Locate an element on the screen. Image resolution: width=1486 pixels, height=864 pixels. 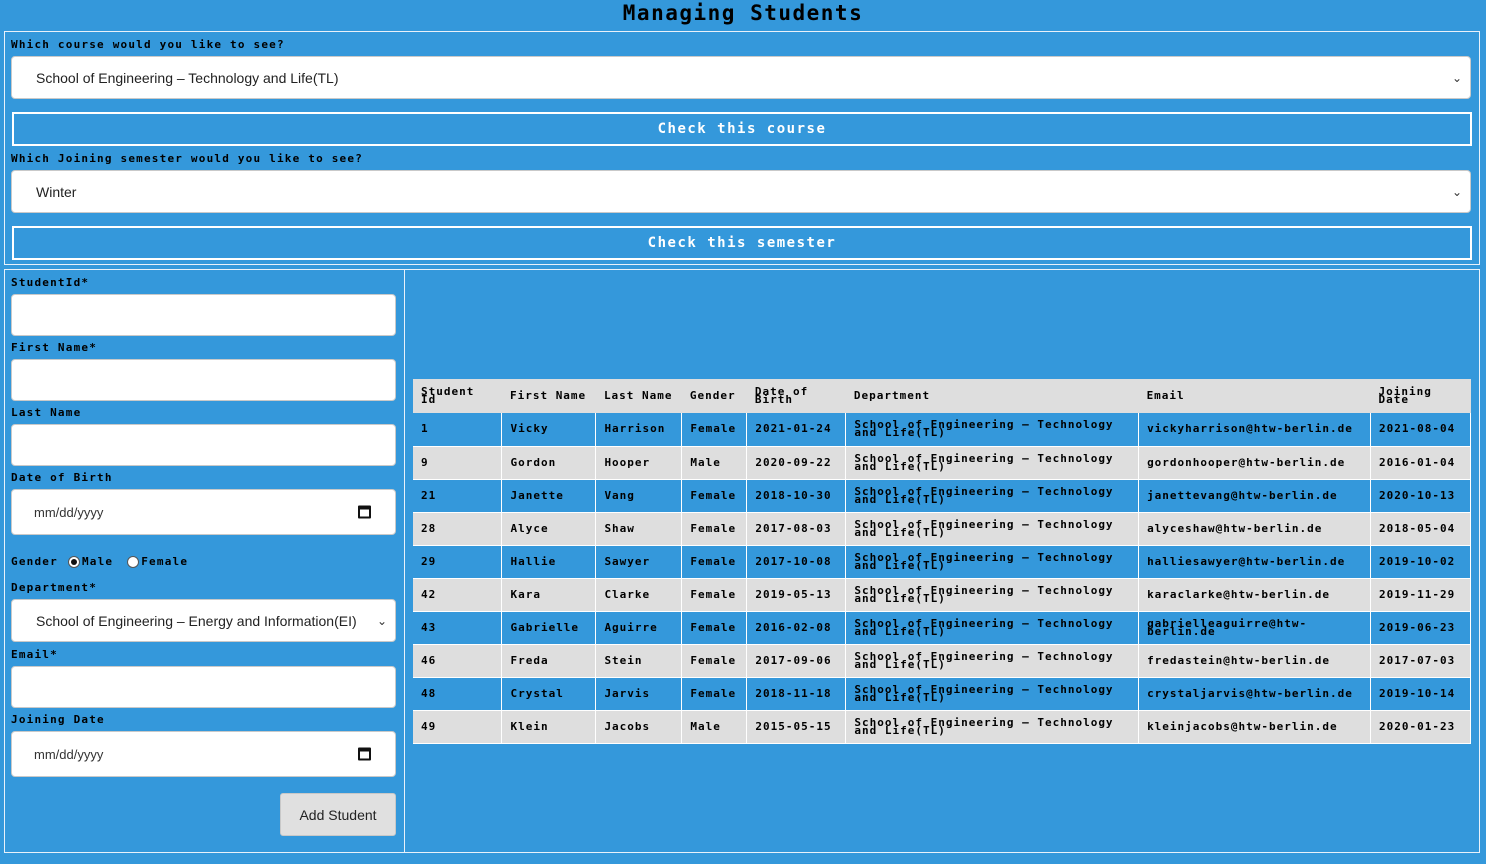
column-header: First Name is located at coordinates (548, 396).